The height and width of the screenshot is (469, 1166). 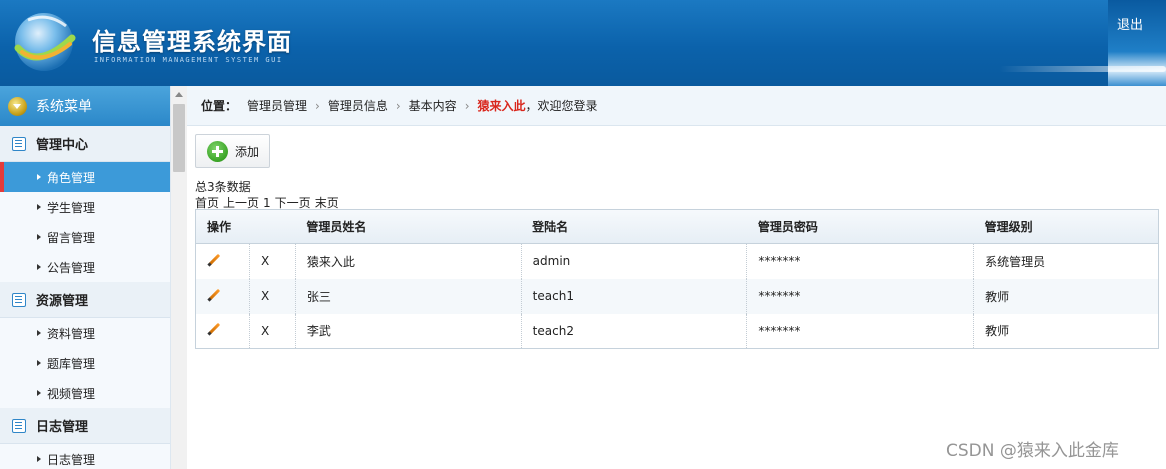 What do you see at coordinates (1032, 451) in the screenshot?
I see `watermark: CSDN @猿来入此金库` at bounding box center [1032, 451].